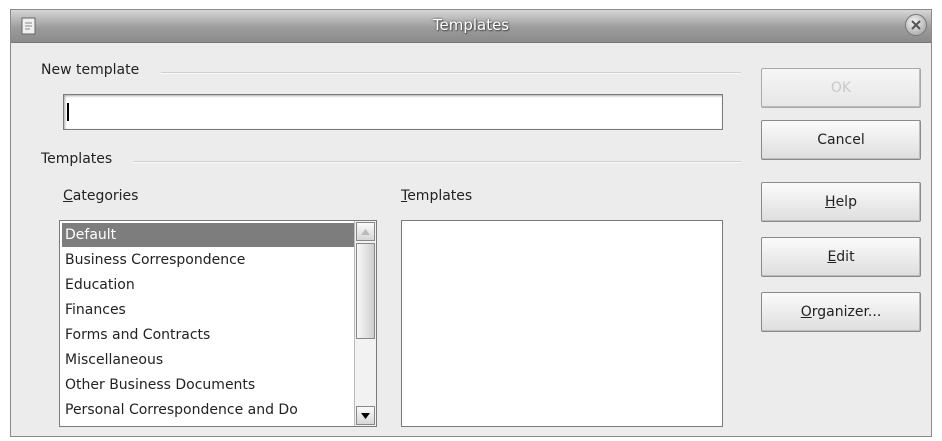  I want to click on category-item-forms-and-contracts: Forms and Contracts, so click(208, 335).